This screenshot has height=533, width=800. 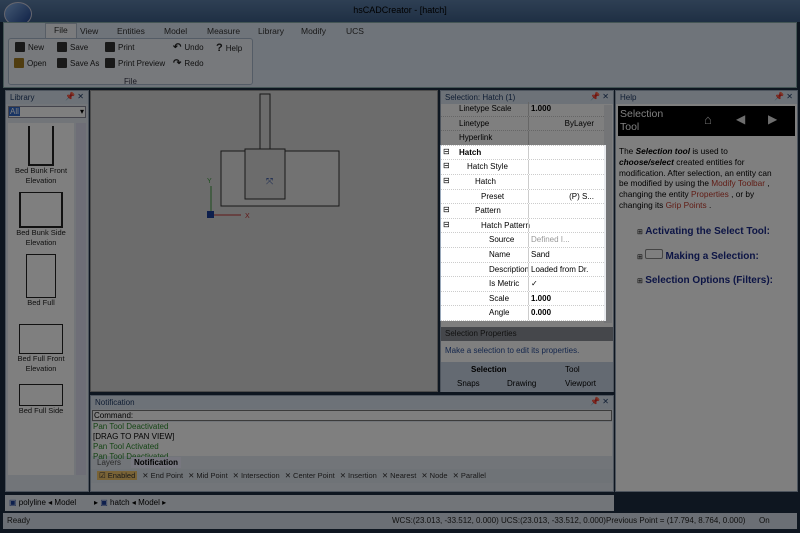 I want to click on snap-toggle: ✕ Insertion, so click(x=358, y=475).